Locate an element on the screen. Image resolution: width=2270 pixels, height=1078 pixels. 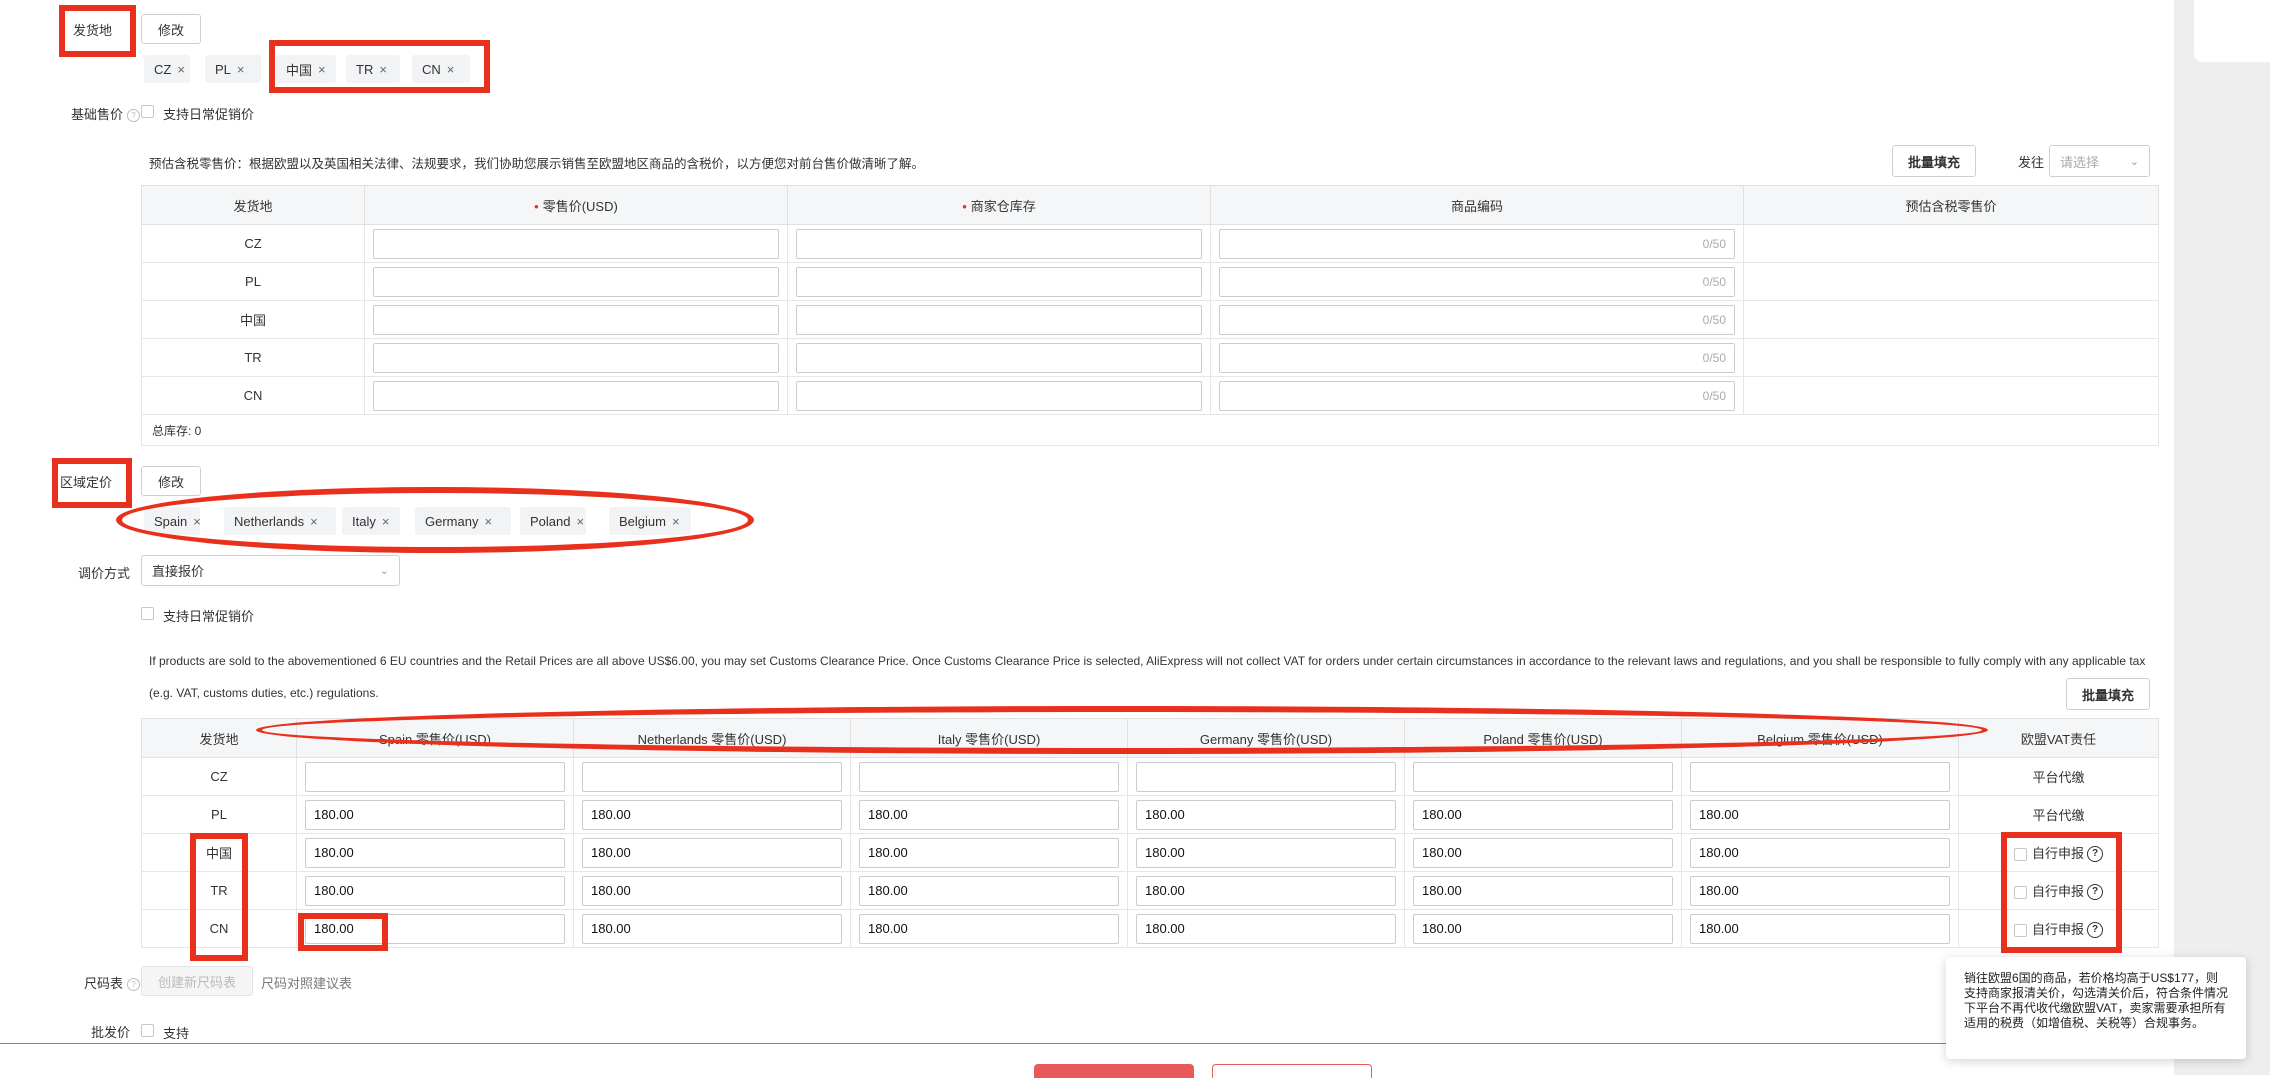
shipping-tag-label: CZ is located at coordinates (163, 69).